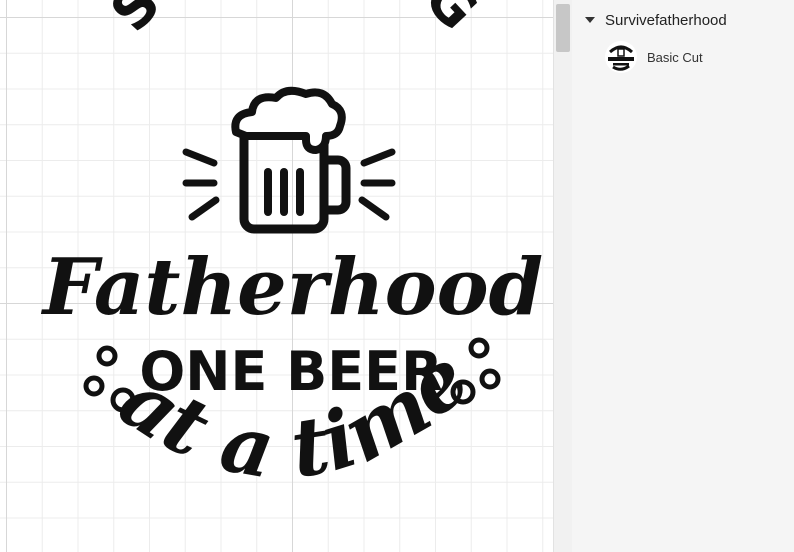  What do you see at coordinates (675, 57) in the screenshot?
I see `layer-item-label: Basic Cut` at bounding box center [675, 57].